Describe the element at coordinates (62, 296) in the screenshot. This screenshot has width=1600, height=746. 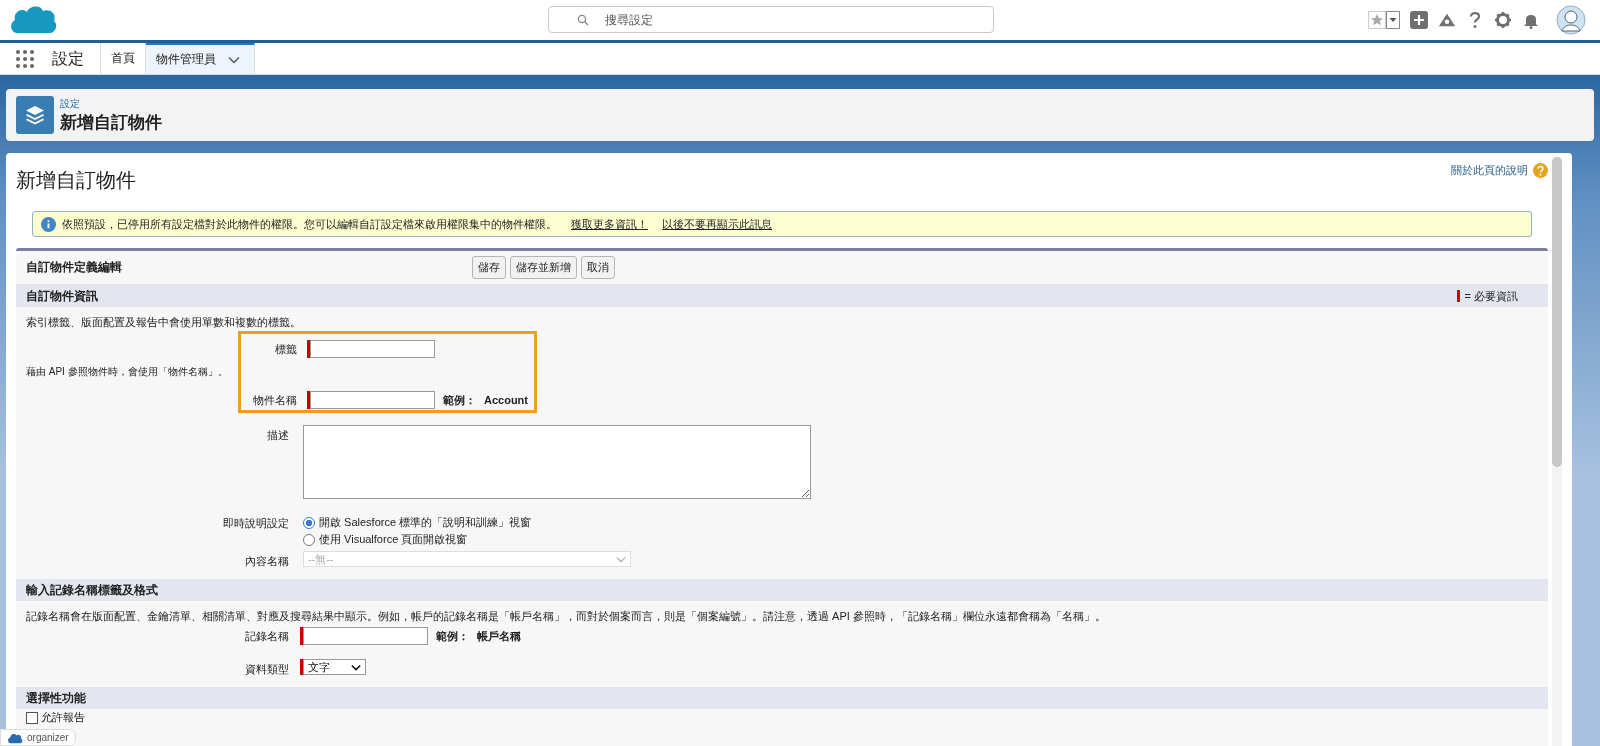
I see `section-title: 自訂物件資訊` at that location.